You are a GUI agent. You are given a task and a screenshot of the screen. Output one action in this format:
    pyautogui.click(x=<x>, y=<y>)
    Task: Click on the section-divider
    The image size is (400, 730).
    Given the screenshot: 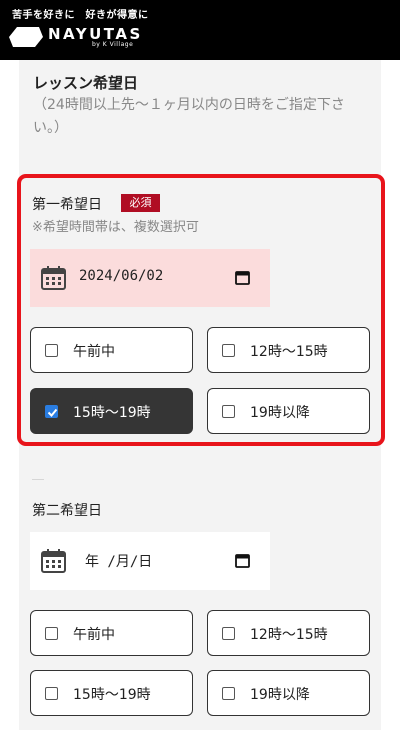 What is the action you would take?
    pyautogui.click(x=38, y=479)
    